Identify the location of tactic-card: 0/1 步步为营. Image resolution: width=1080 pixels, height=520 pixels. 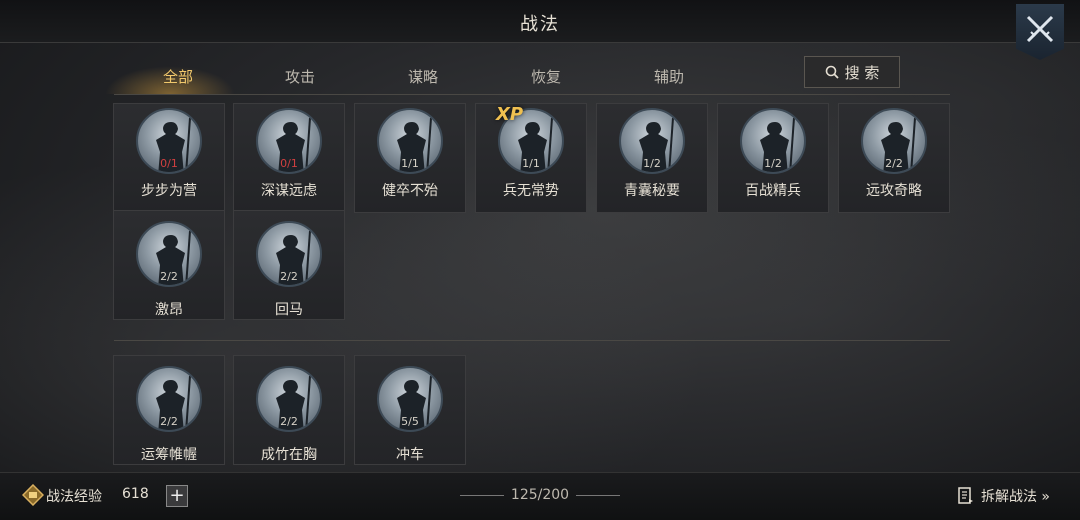
(169, 158).